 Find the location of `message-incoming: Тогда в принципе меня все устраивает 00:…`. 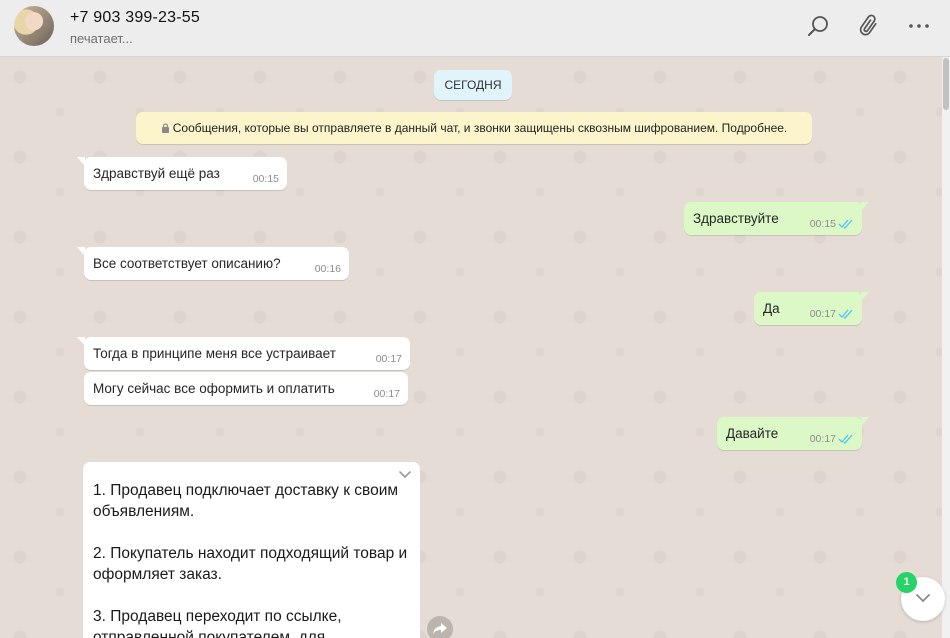

message-incoming: Тогда в принципе меня все устраивает 00:… is located at coordinates (243, 353).